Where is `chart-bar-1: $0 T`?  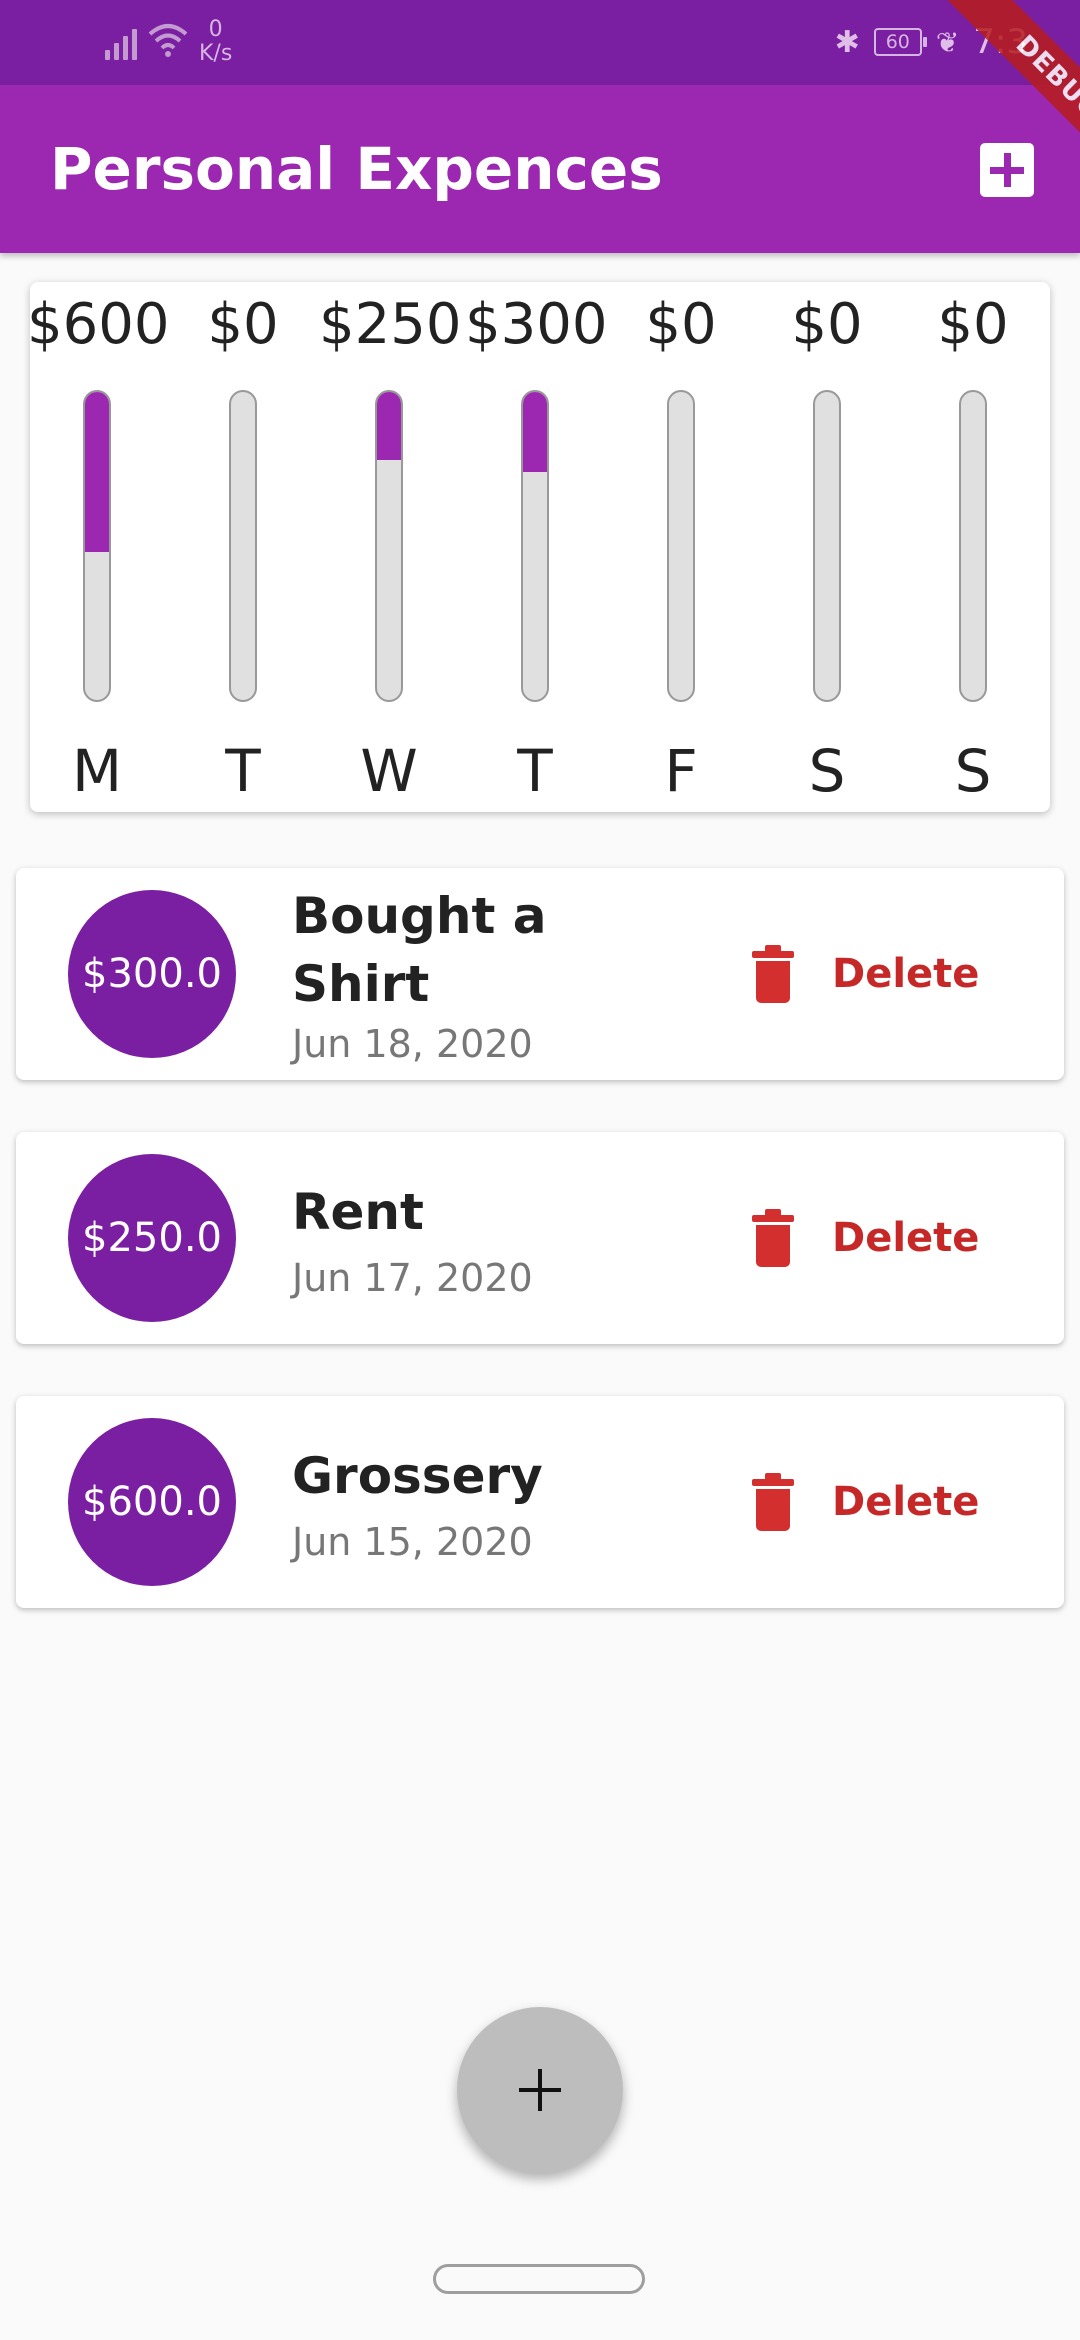 chart-bar-1: $0 T is located at coordinates (243, 547).